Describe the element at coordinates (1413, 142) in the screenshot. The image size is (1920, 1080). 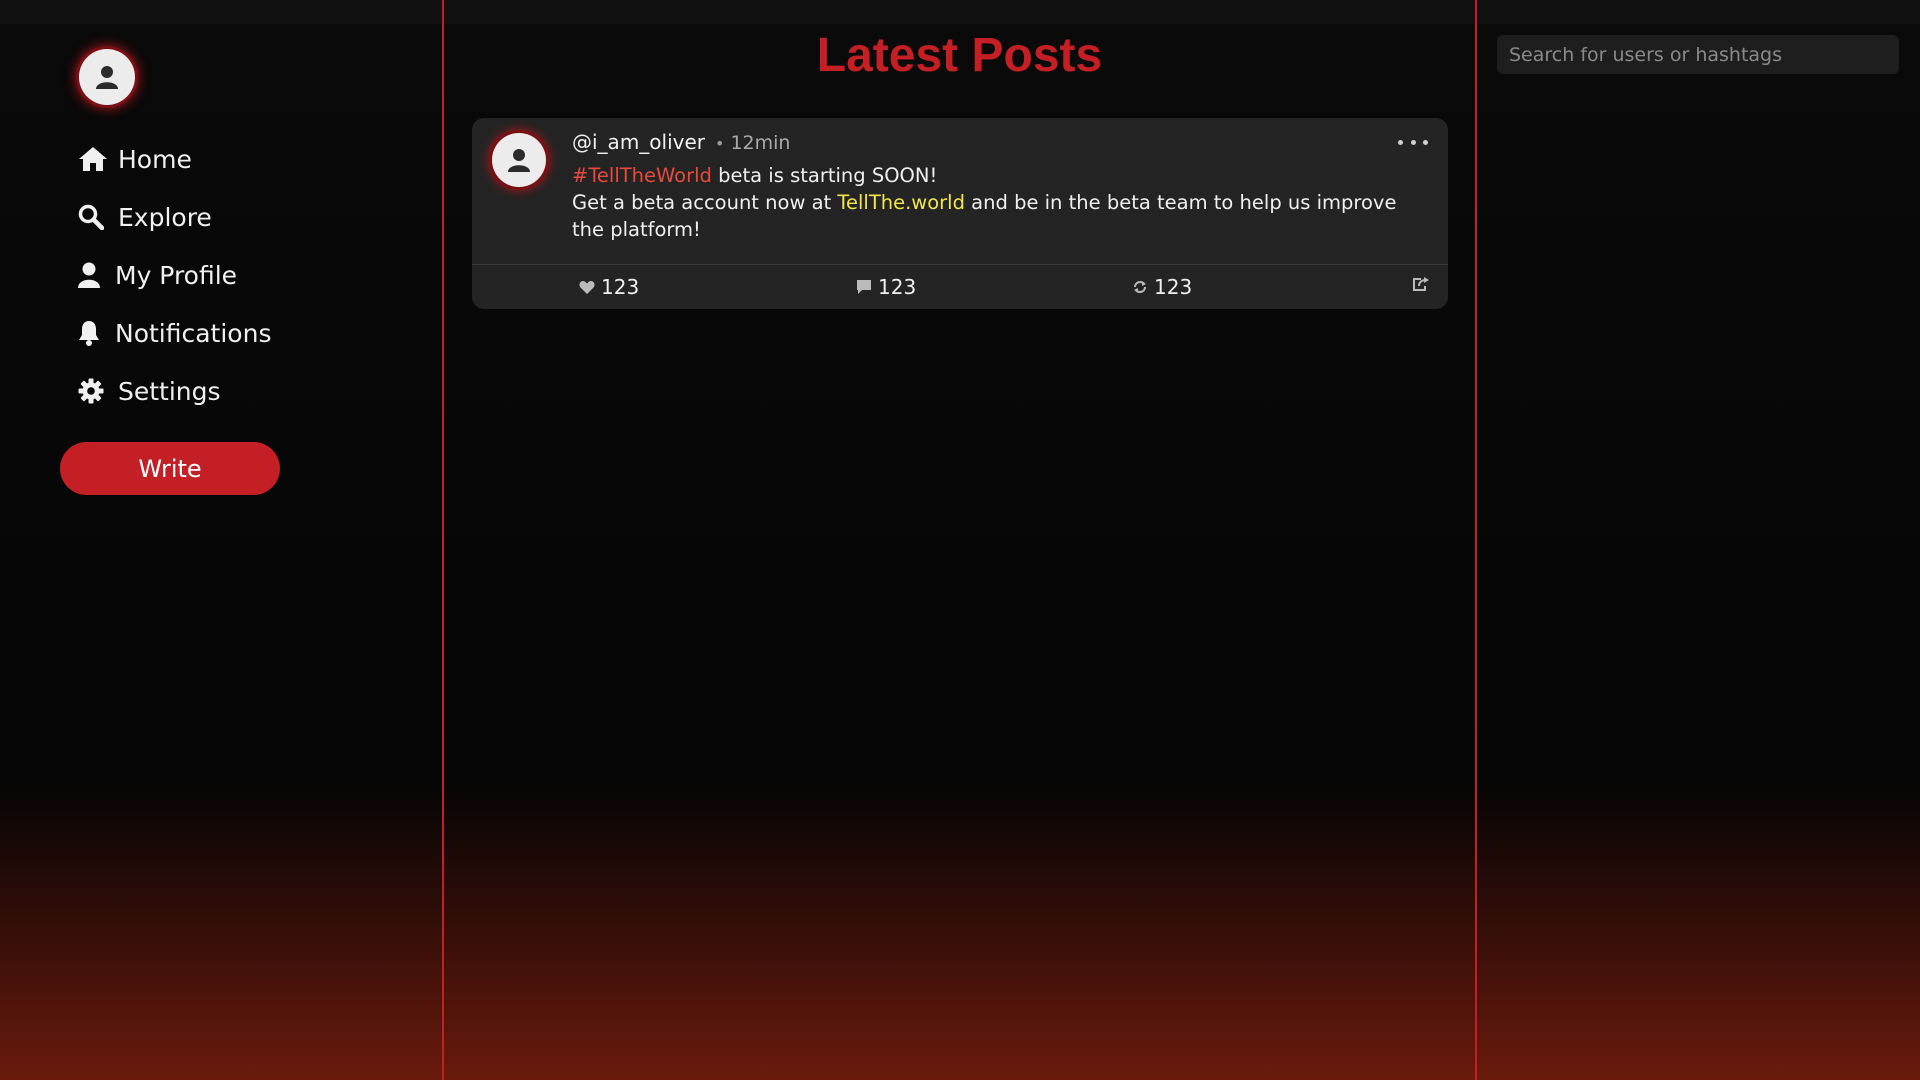
I see `more-options-icon` at that location.